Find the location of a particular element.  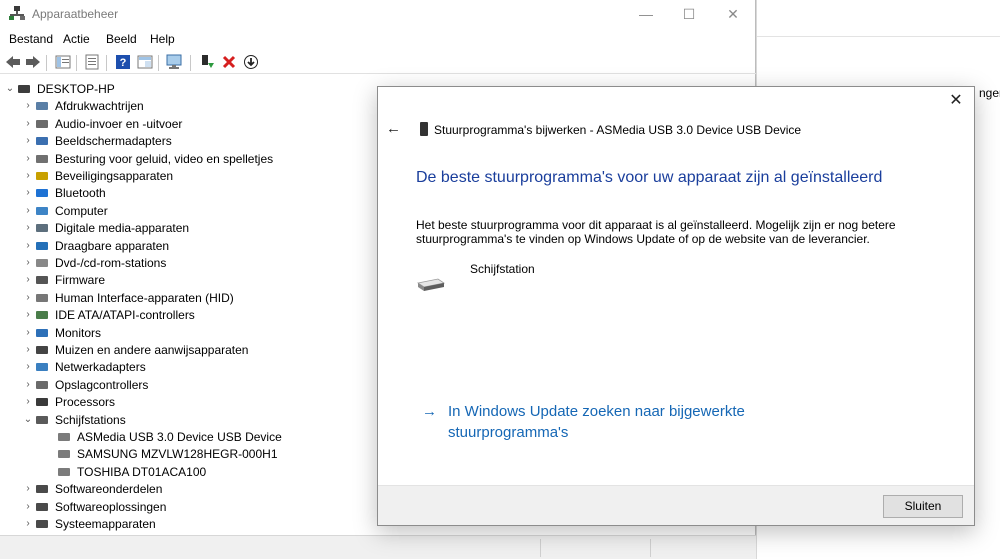

tree-category: ⌄ Schijfstations is located at coordinates (185, 419).